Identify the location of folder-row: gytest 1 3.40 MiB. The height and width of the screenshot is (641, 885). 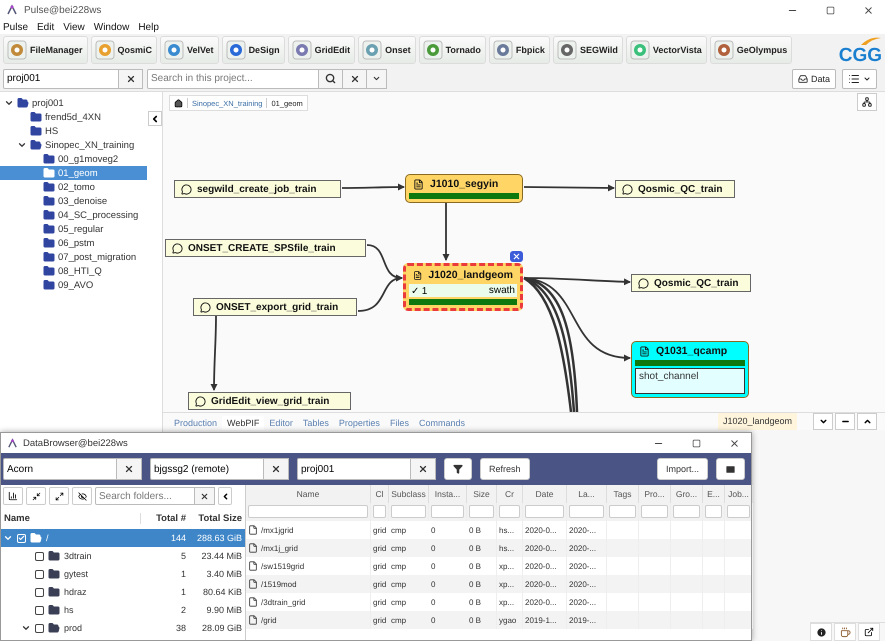
(123, 574).